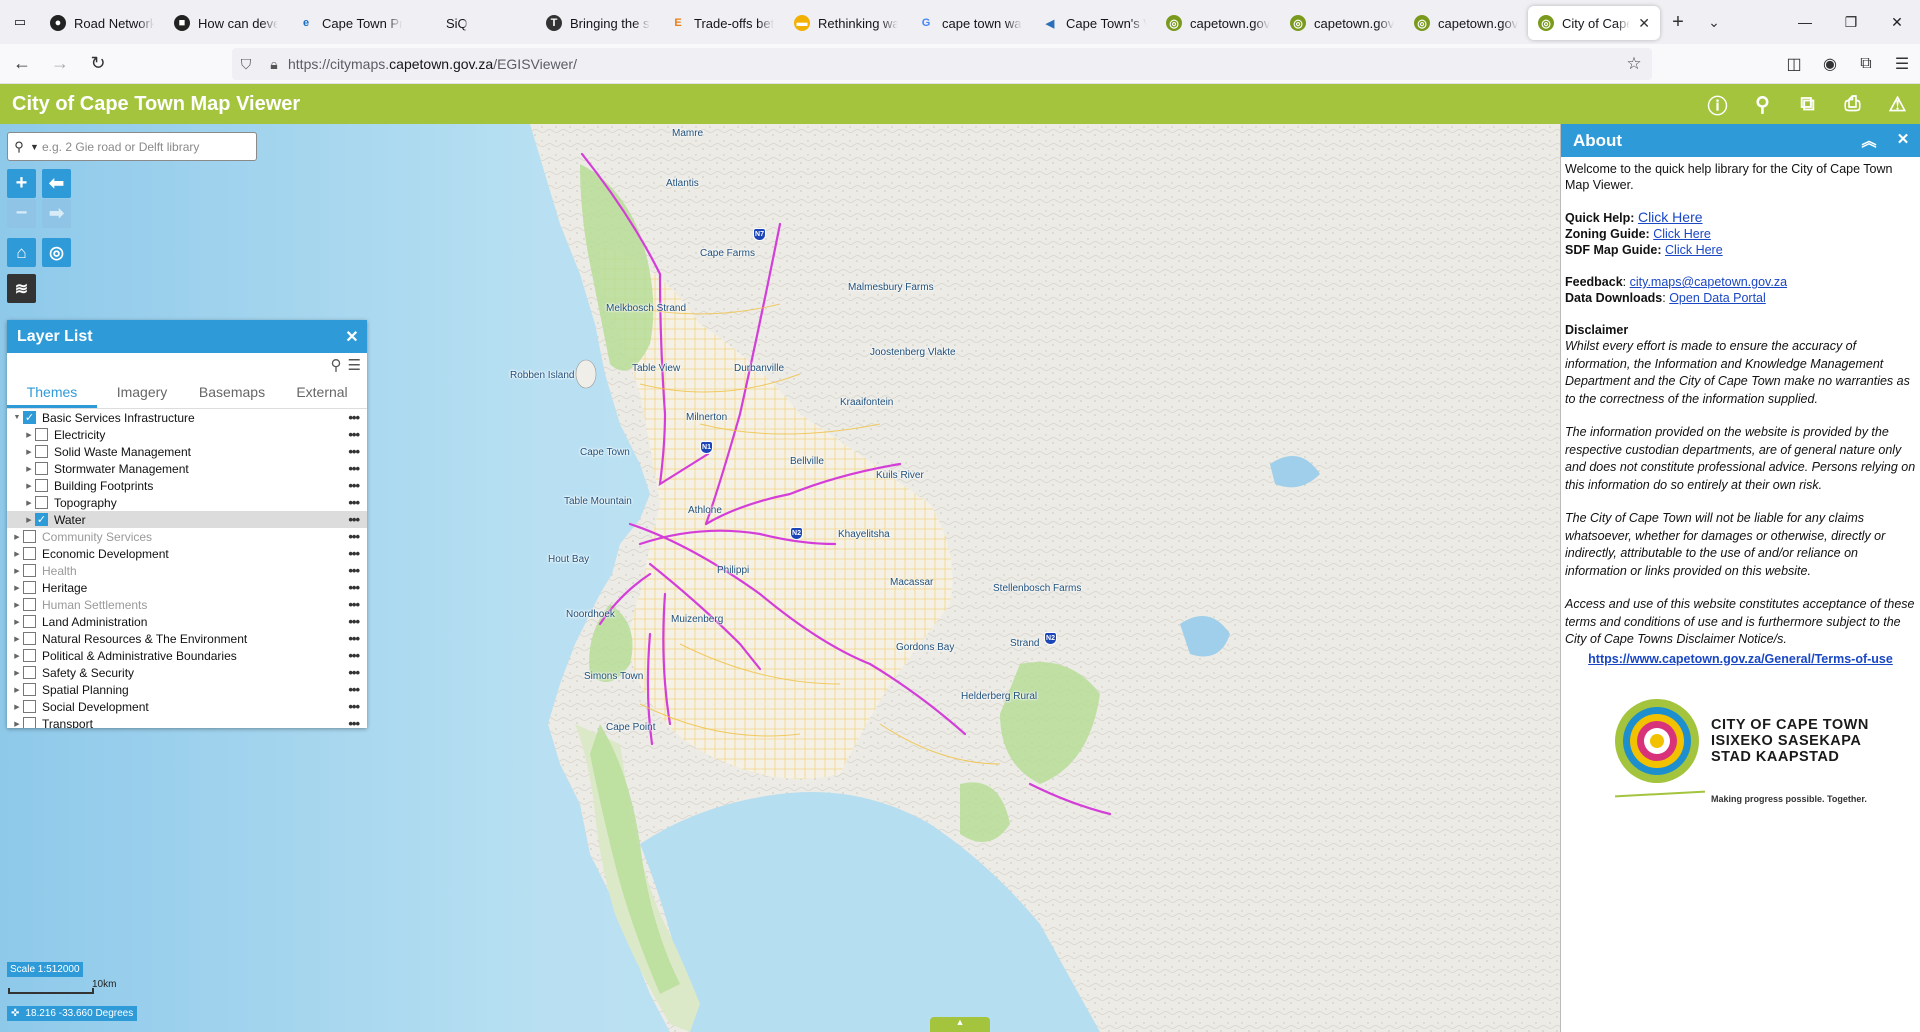 The height and width of the screenshot is (1032, 1920). What do you see at coordinates (187, 689) in the screenshot?
I see `layer-row: ▶ Spatial Planning •••` at bounding box center [187, 689].